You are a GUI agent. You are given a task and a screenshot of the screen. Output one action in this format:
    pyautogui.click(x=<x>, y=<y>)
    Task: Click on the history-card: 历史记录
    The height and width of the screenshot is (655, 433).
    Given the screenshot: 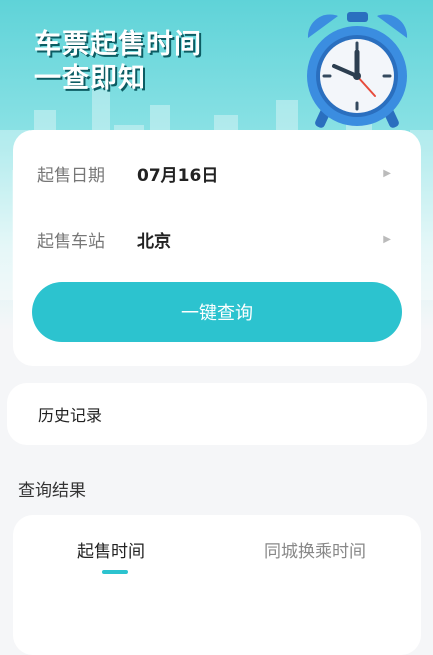 What is the action you would take?
    pyautogui.click(x=217, y=414)
    